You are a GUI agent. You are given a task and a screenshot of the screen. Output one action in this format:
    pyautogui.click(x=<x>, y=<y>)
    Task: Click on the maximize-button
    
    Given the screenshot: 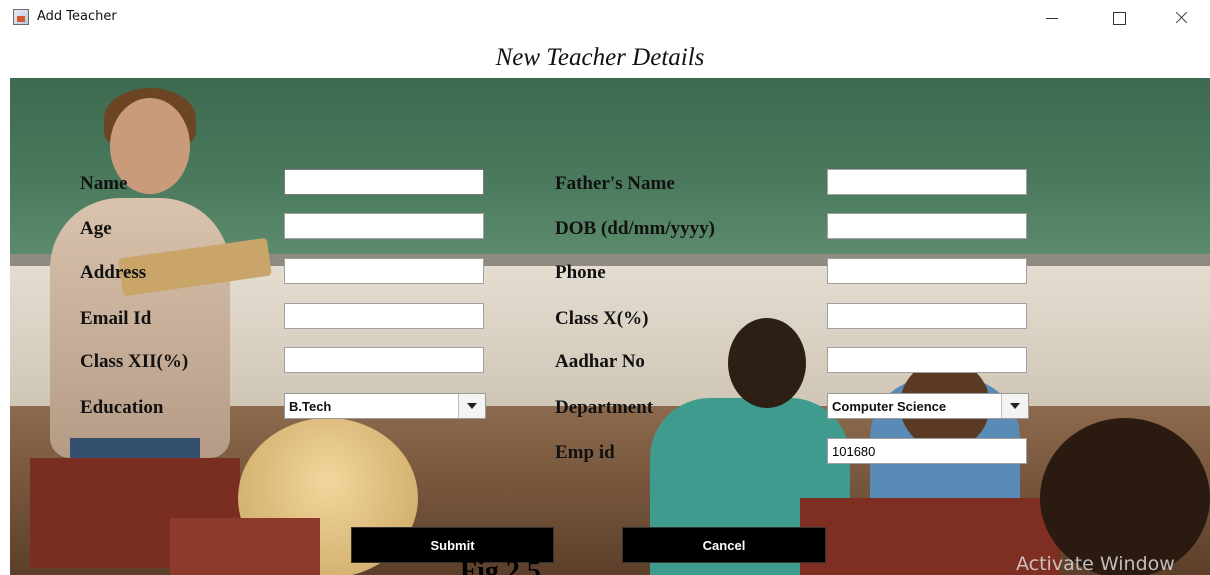 What is the action you would take?
    pyautogui.click(x=1119, y=18)
    